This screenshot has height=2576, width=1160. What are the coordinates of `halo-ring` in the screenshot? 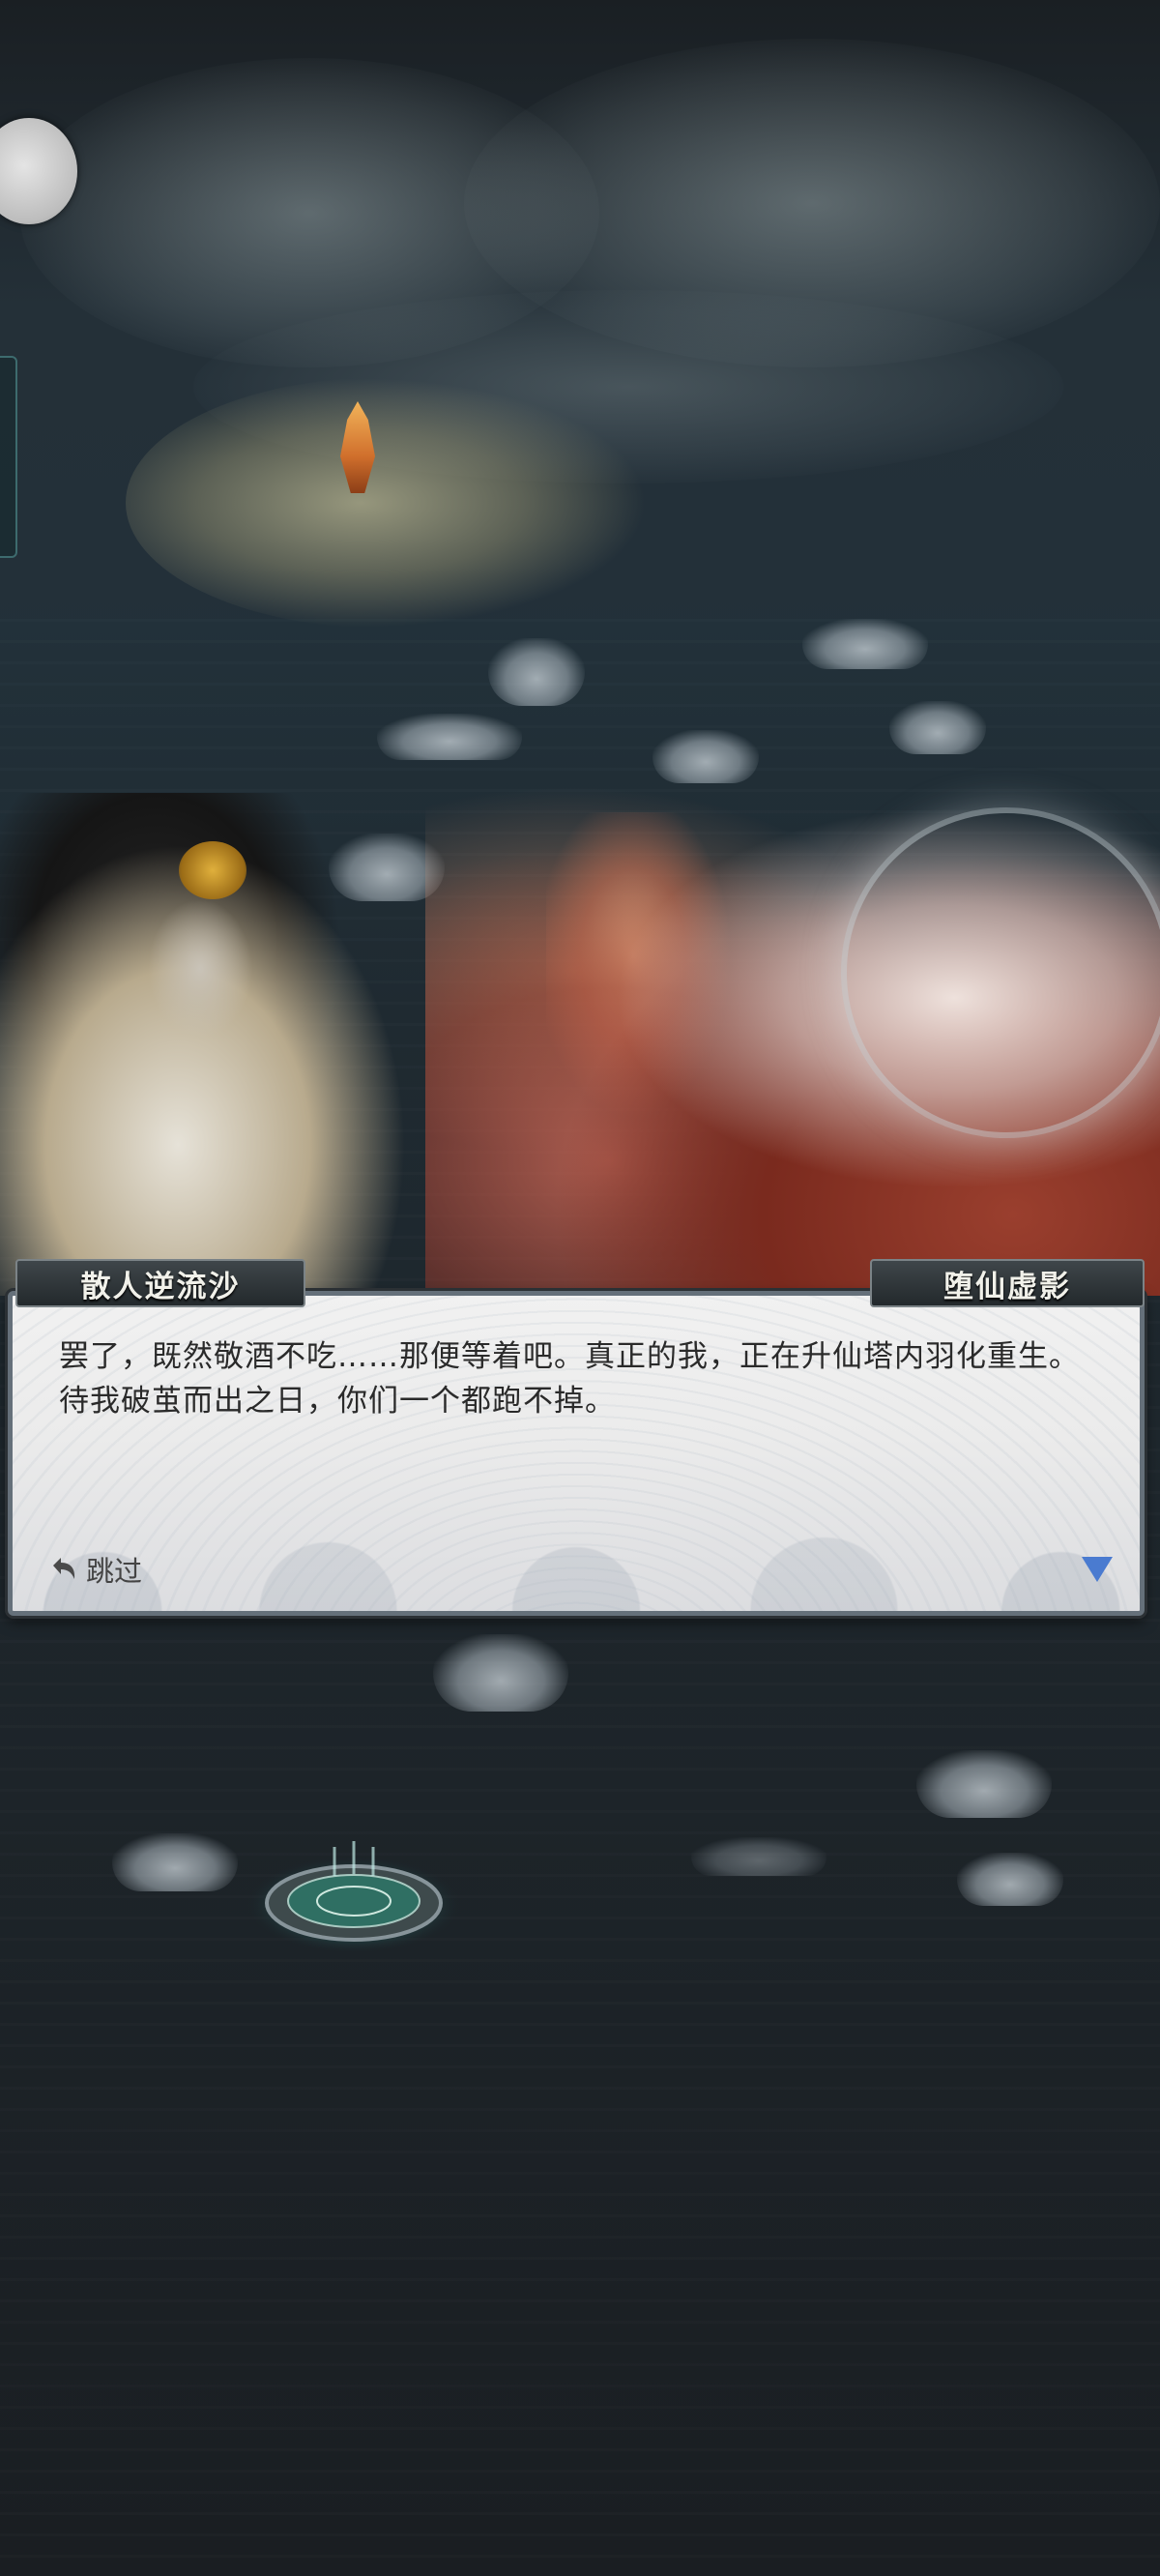 It's located at (1000, 972).